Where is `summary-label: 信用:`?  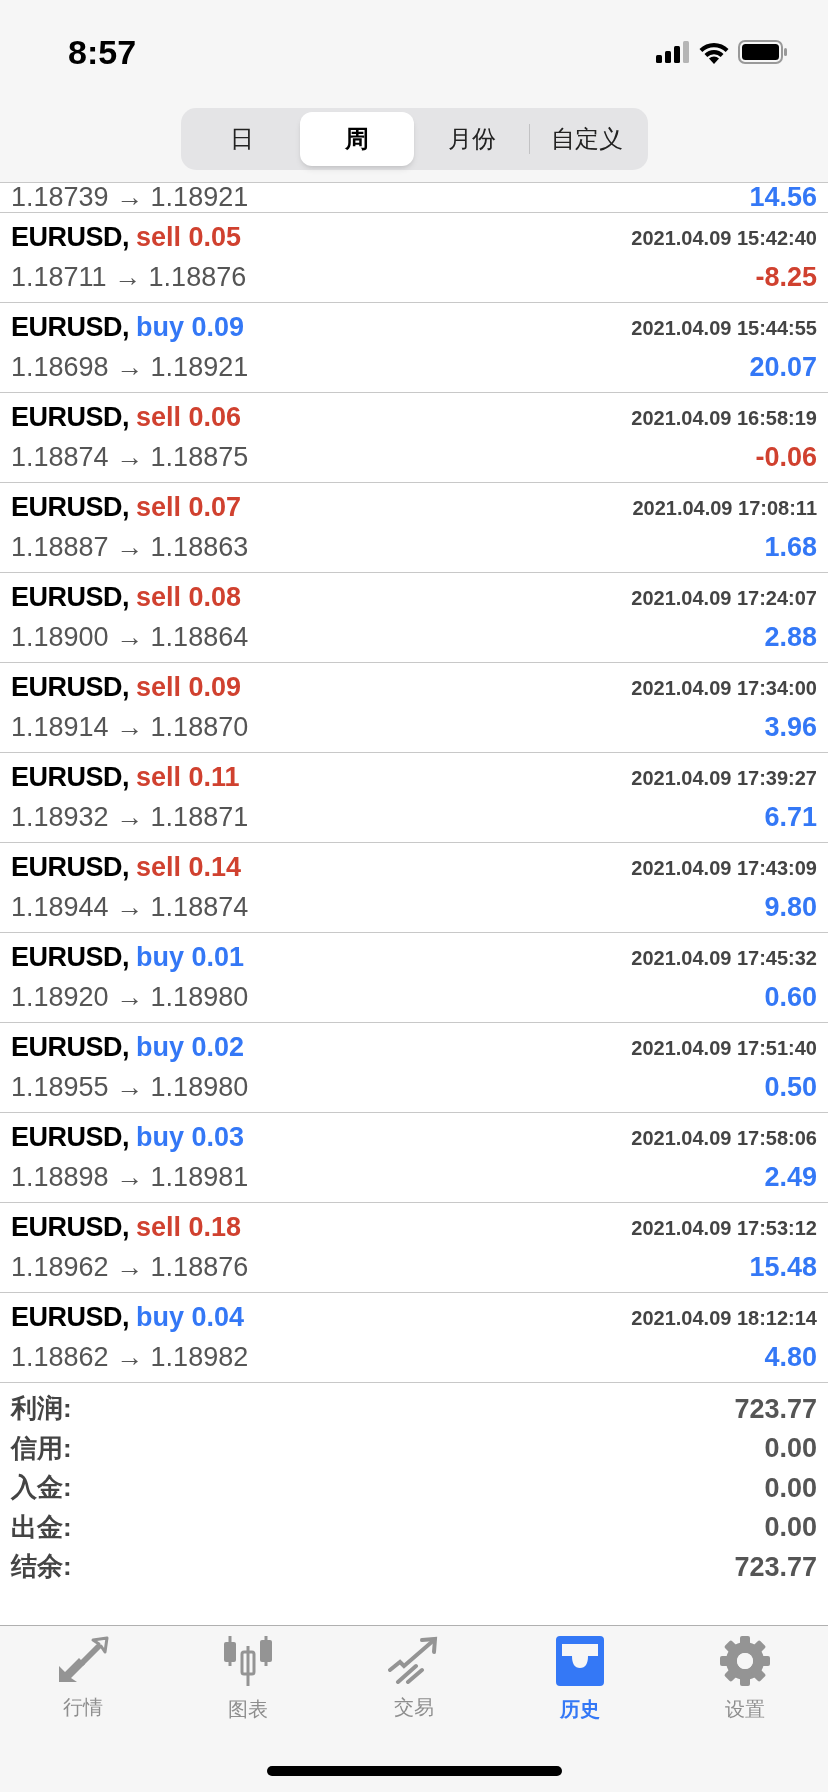
summary-label: 信用: is located at coordinates (41, 1448).